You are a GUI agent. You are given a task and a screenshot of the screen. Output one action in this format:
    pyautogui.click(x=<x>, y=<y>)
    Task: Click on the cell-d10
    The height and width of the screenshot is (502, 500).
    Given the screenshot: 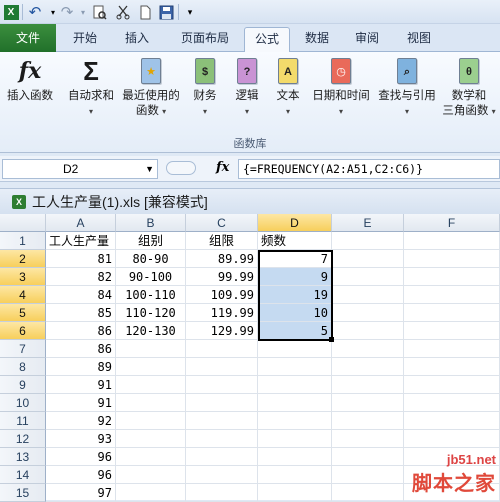 What is the action you would take?
    pyautogui.click(x=295, y=403)
    